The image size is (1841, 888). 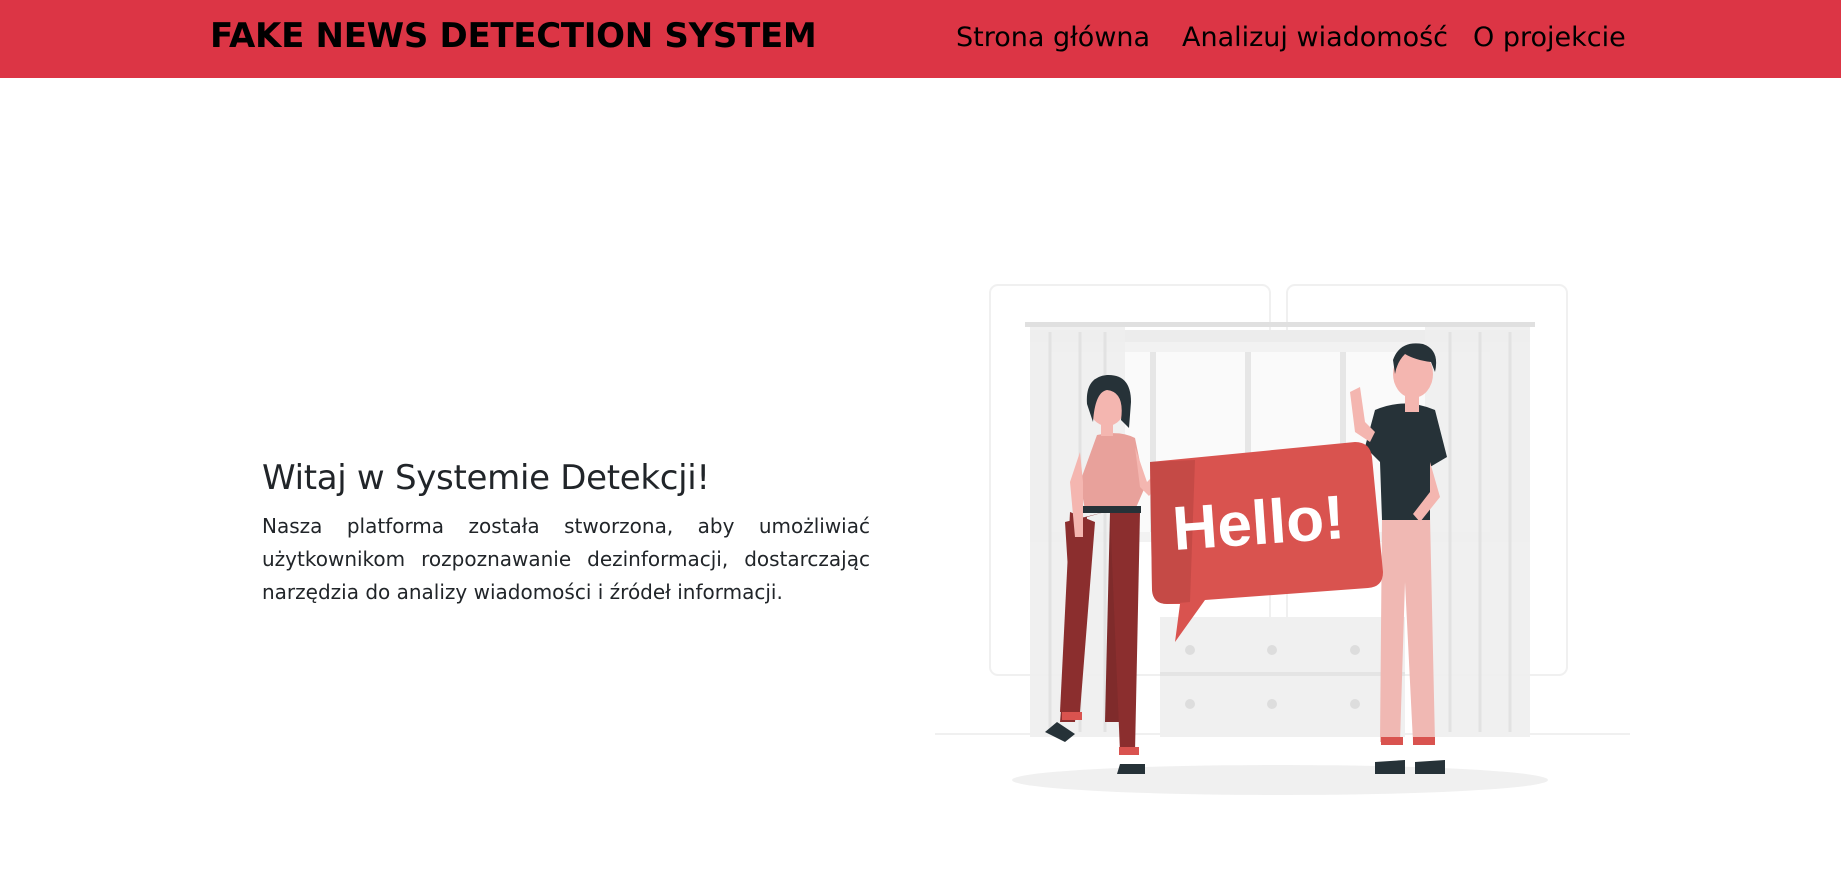 What do you see at coordinates (513, 36) in the screenshot?
I see `brand-logo: FAKE NEWS DETECTION SYSTEM` at bounding box center [513, 36].